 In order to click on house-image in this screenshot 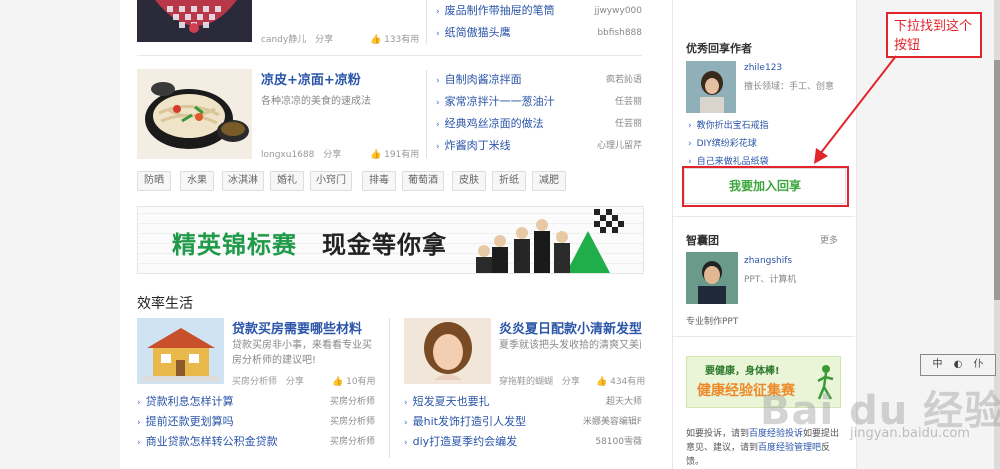, I will do `click(180, 351)`.